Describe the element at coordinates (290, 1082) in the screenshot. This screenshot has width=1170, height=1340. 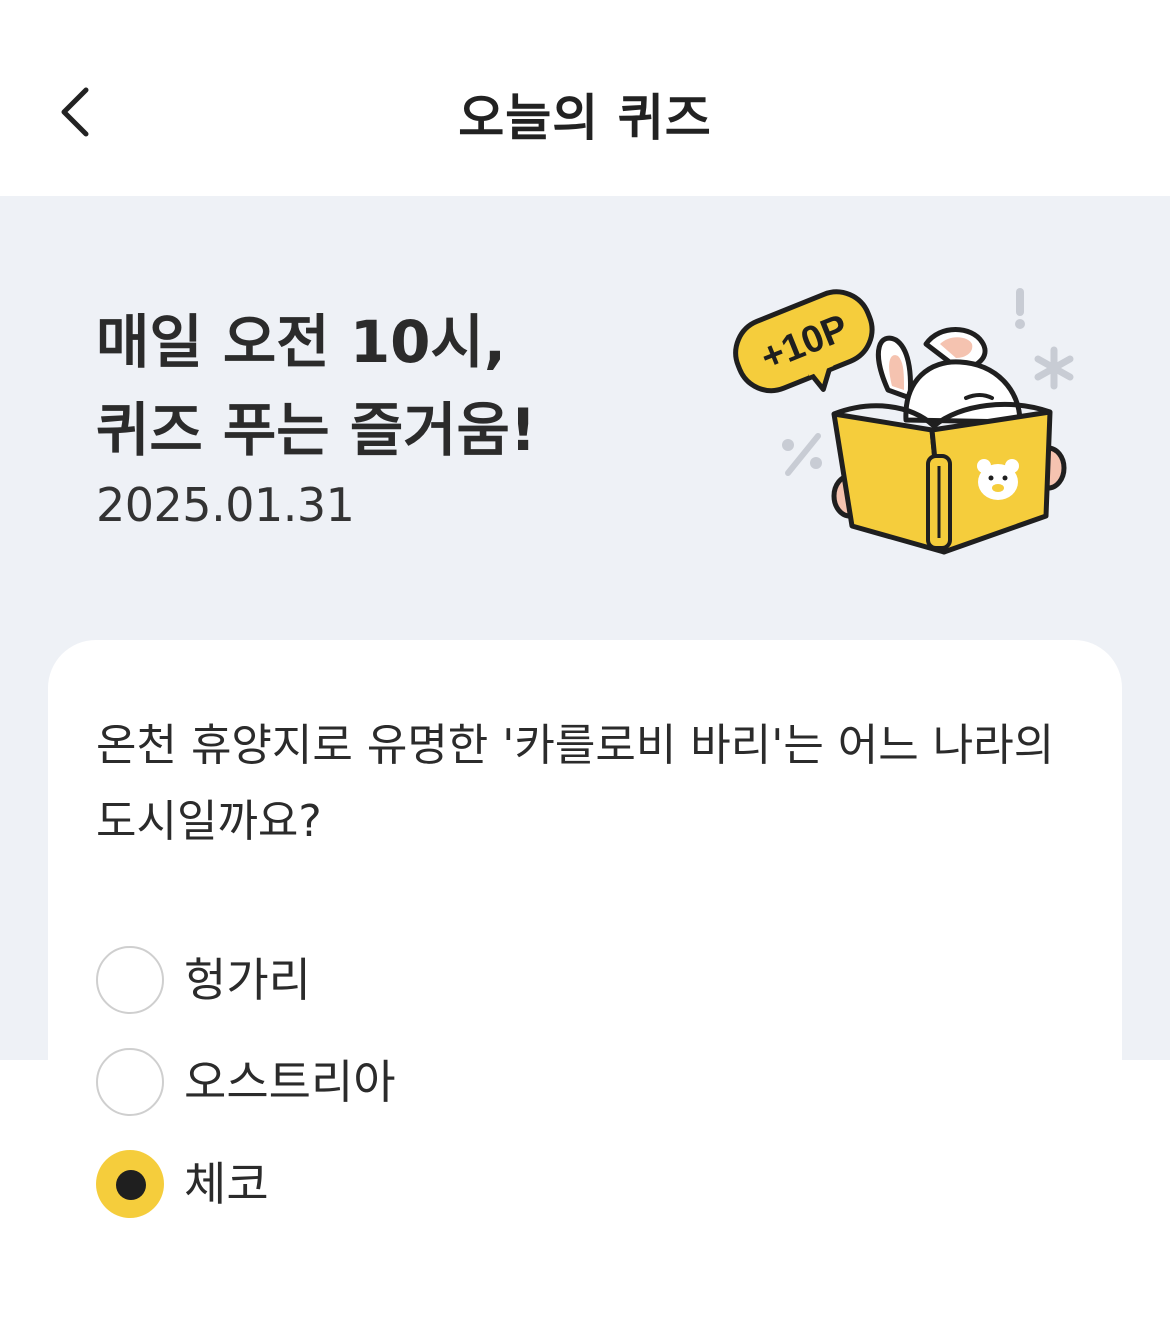
I see `answer-option-label: 오스트리아` at that location.